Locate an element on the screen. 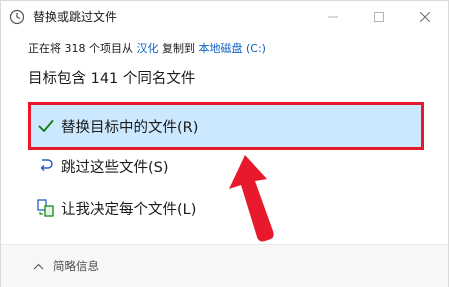 The height and width of the screenshot is (287, 449). copy-info: 正在将 318 个项目从 汉化 复制到 本地磁盘 (C:) is located at coordinates (147, 49).